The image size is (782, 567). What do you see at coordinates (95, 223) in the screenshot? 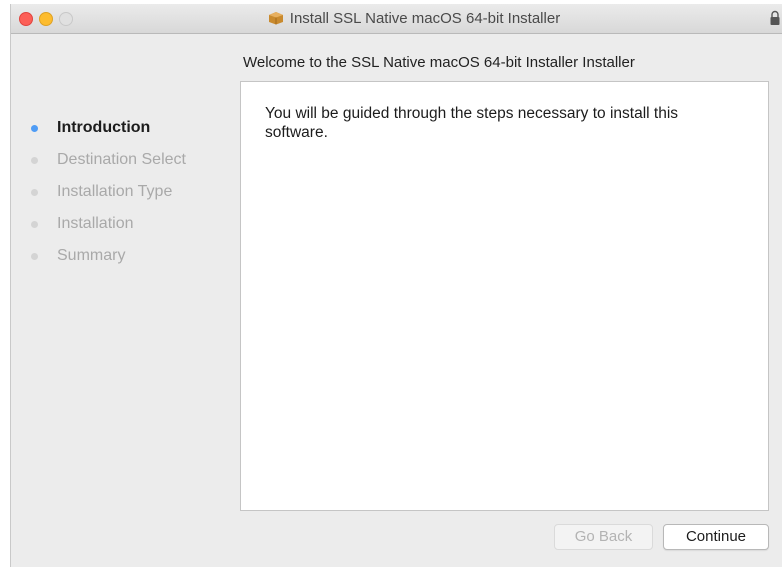
I see `step-label: Installation` at bounding box center [95, 223].